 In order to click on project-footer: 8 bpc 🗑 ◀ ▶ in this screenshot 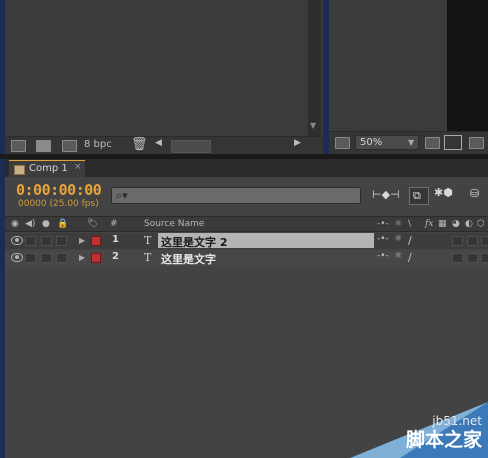, I will do `click(164, 145)`.